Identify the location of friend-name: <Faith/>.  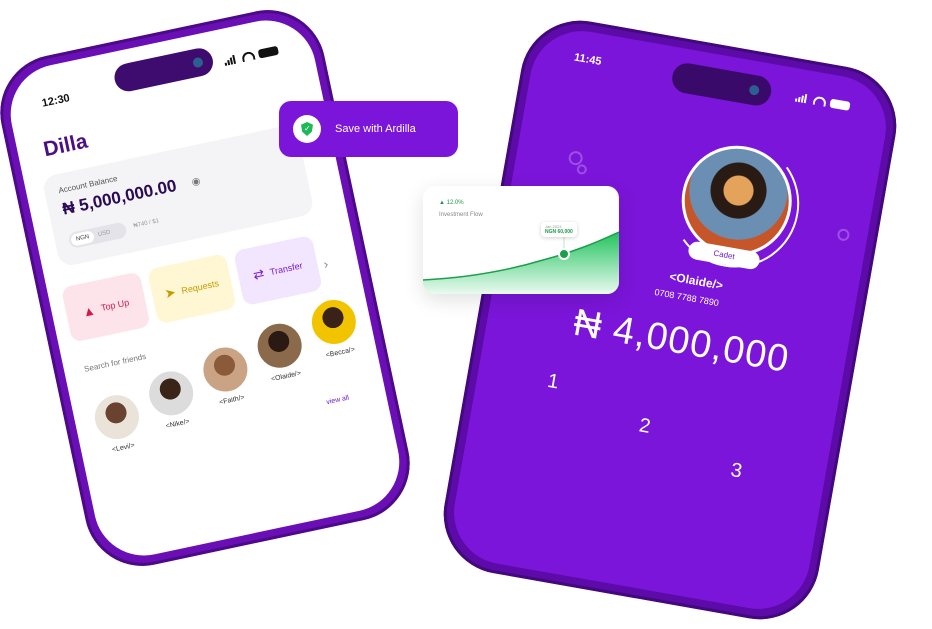
(232, 400).